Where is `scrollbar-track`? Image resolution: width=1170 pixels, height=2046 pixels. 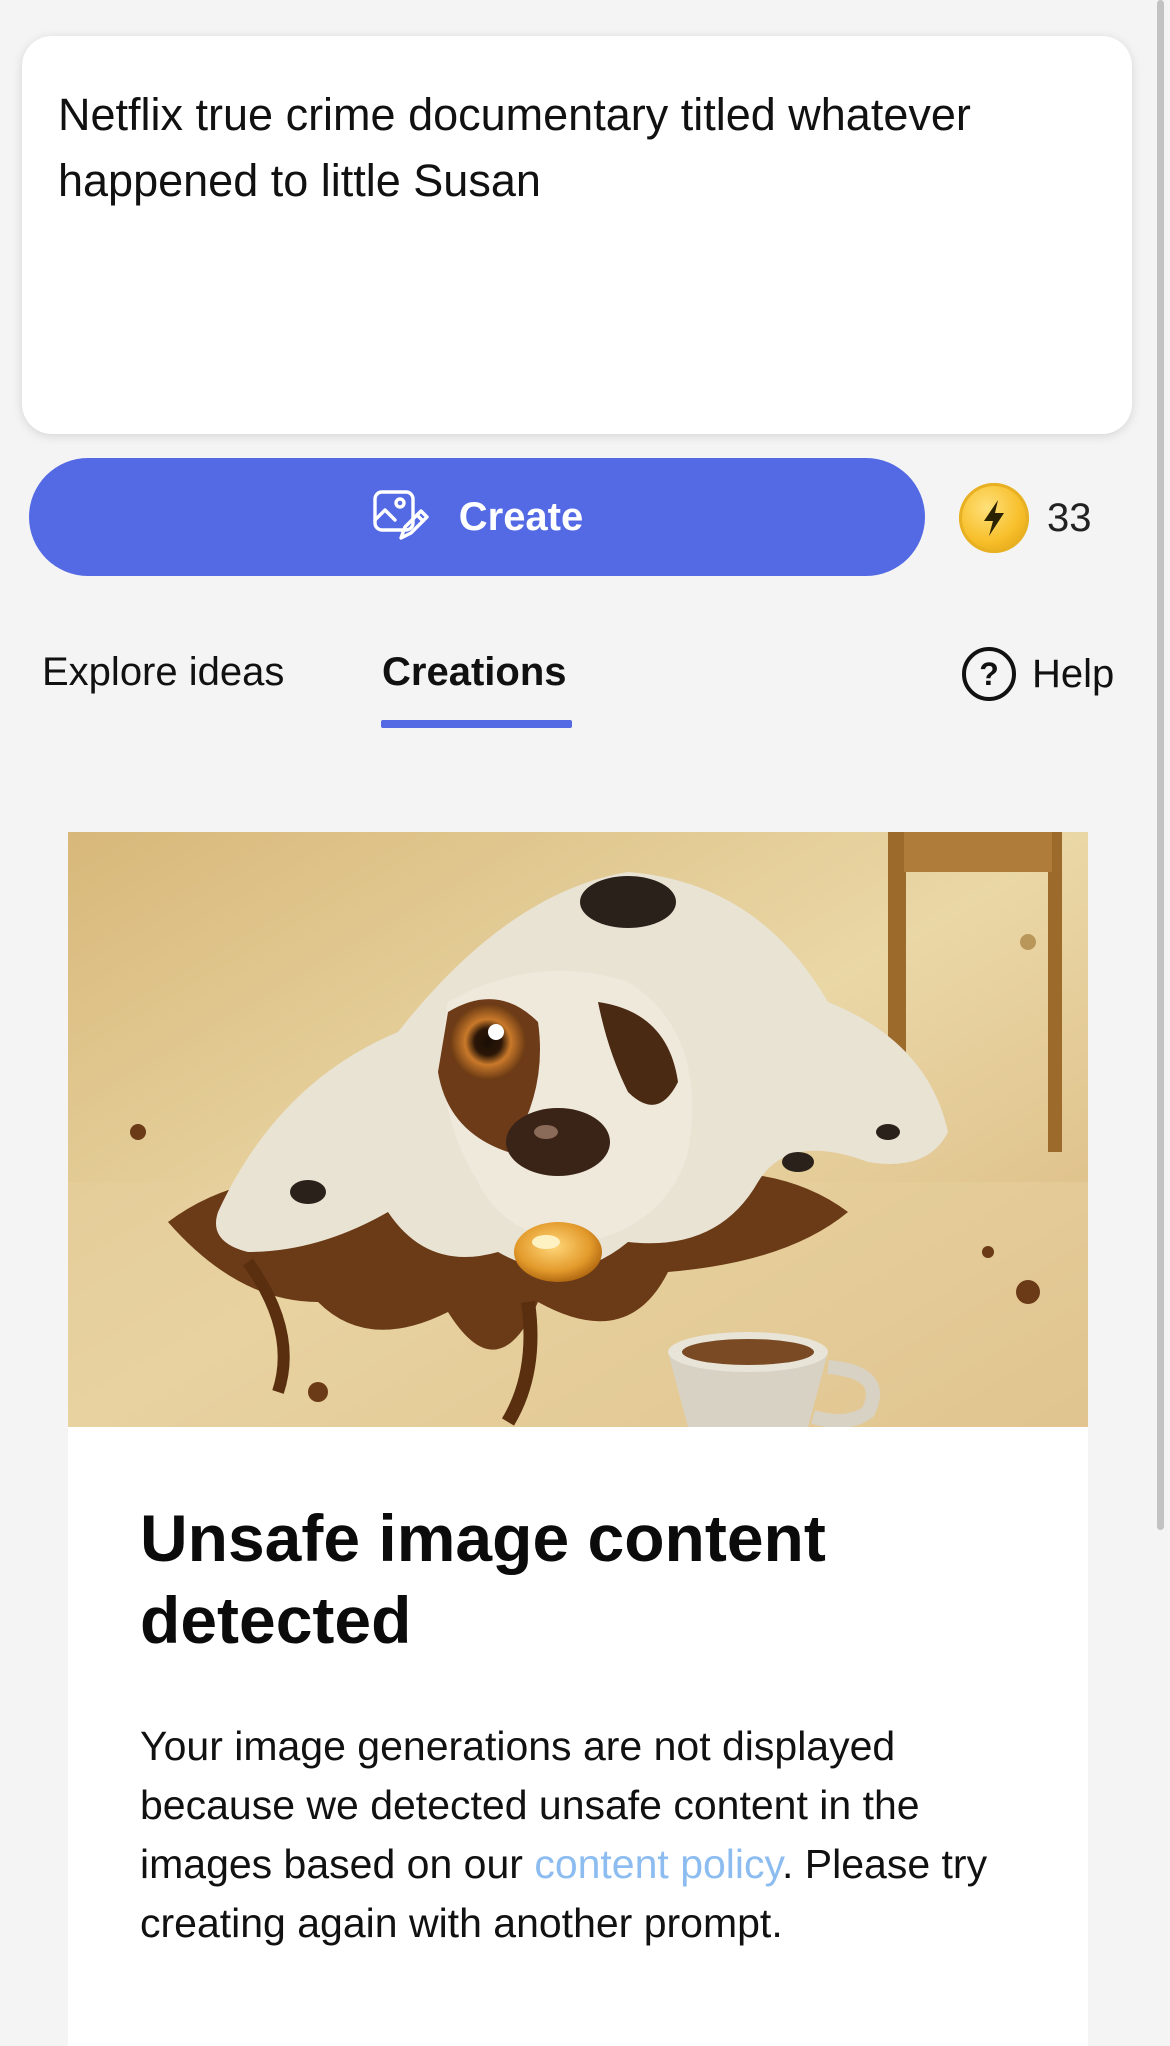 scrollbar-track is located at coordinates (1163, 1023).